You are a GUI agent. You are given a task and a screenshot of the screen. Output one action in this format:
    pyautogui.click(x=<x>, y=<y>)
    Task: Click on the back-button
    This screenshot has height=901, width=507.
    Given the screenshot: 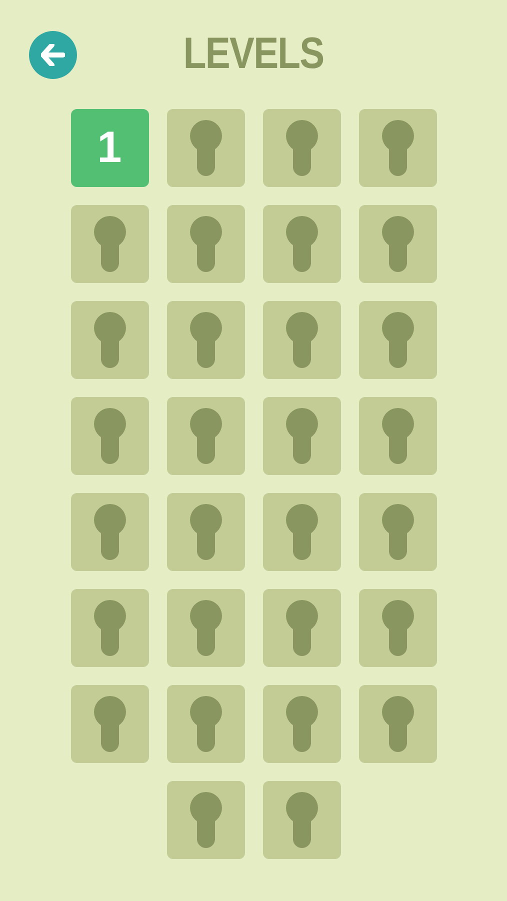 What is the action you would take?
    pyautogui.click(x=53, y=55)
    